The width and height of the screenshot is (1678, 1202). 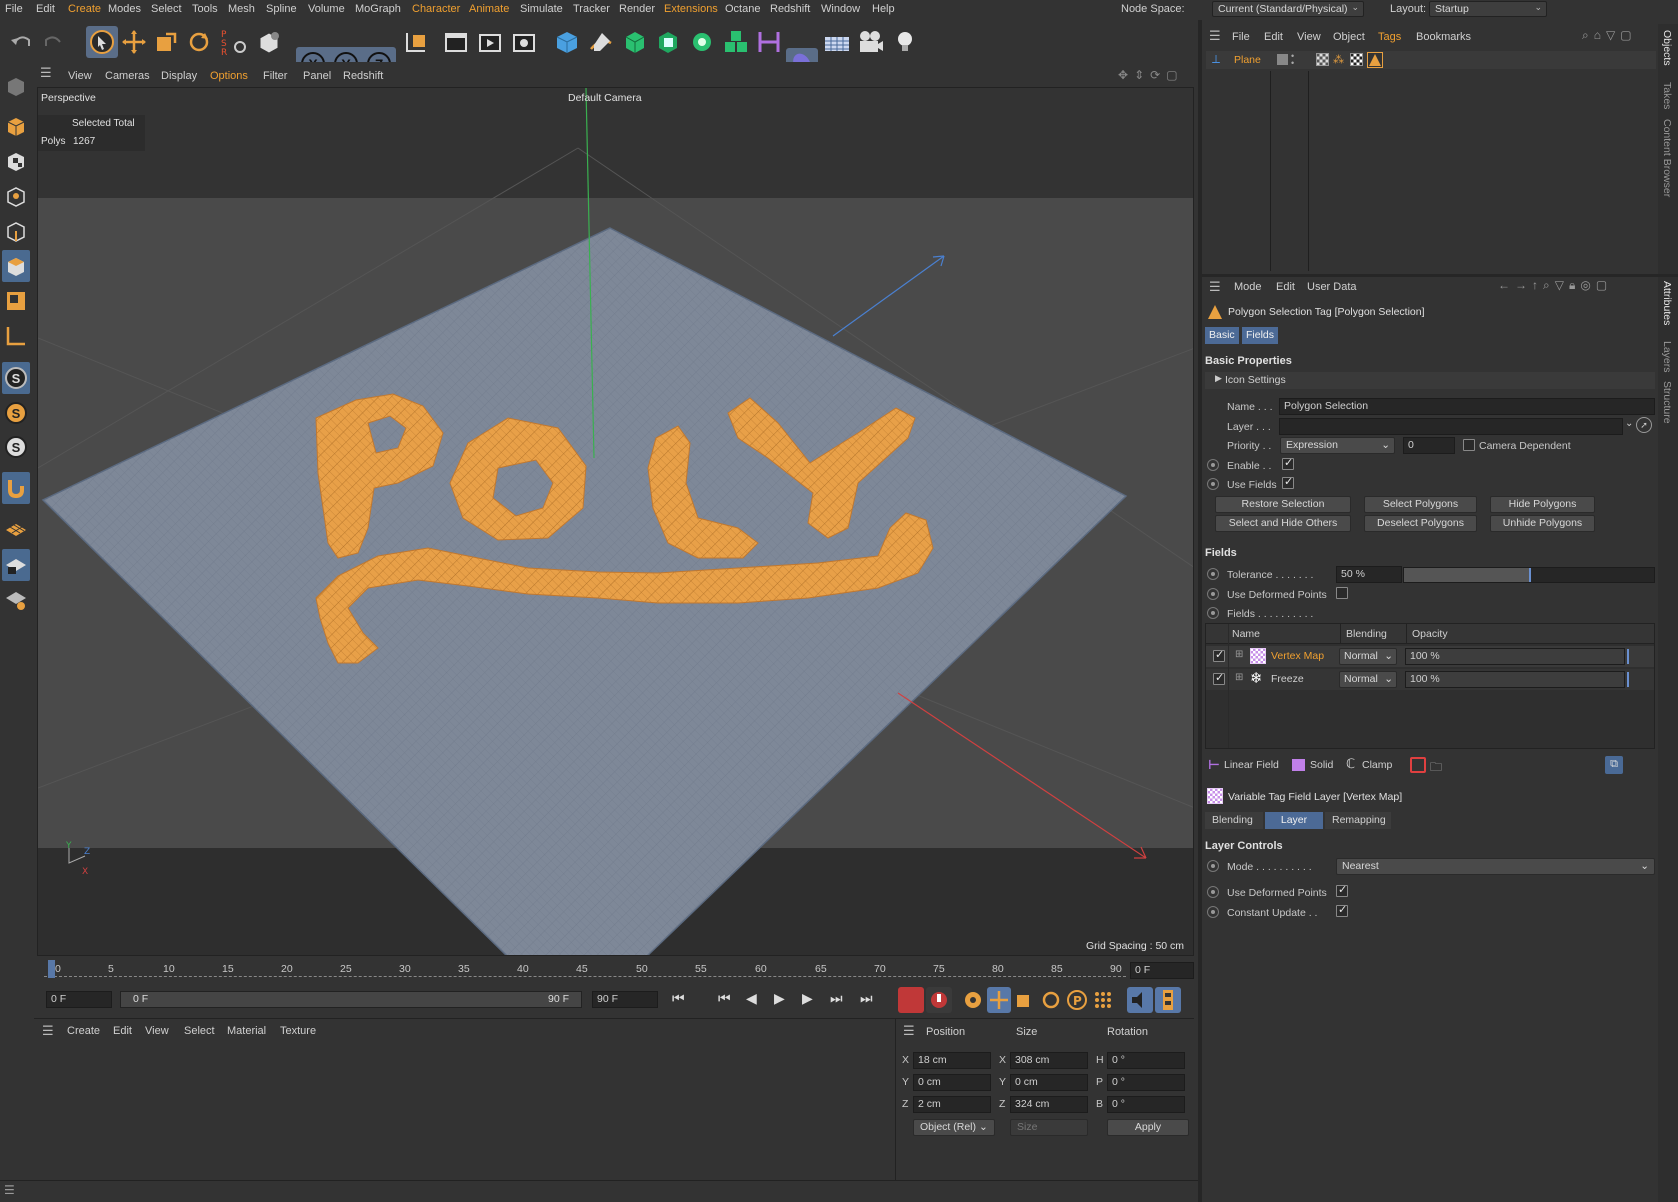 I want to click on side-tab-objects: Objects, so click(x=1667, y=48).